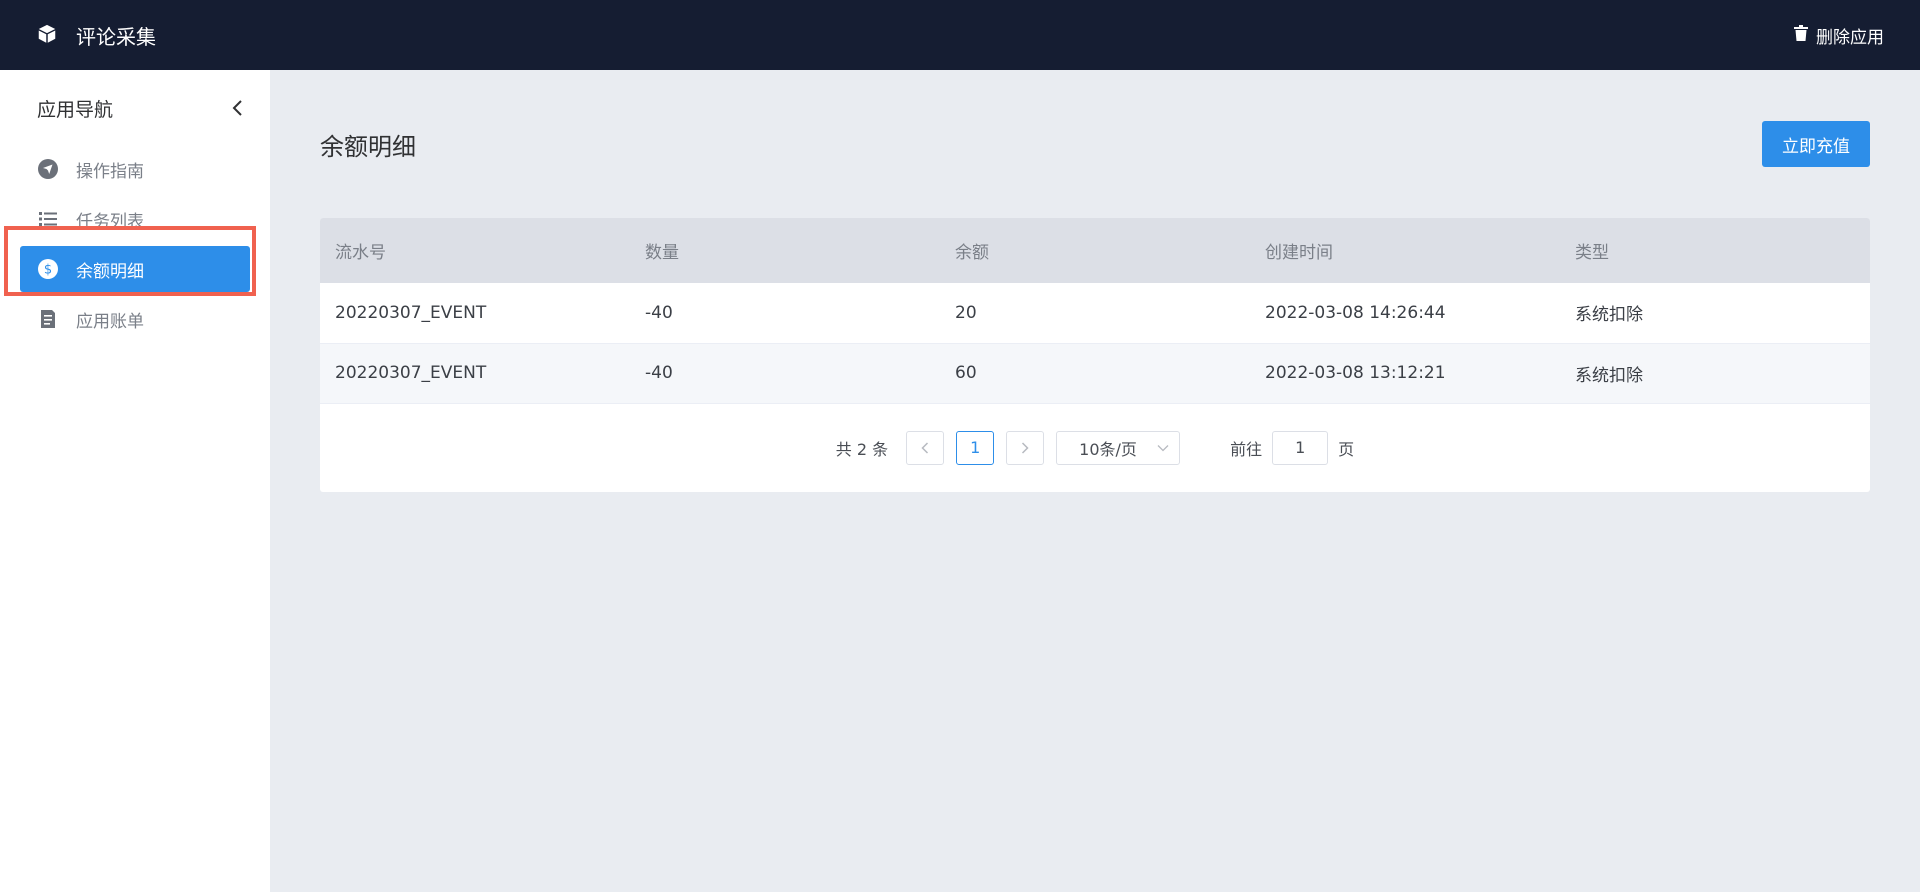 Image resolution: width=1920 pixels, height=892 pixels. I want to click on cube-icon, so click(48, 35).